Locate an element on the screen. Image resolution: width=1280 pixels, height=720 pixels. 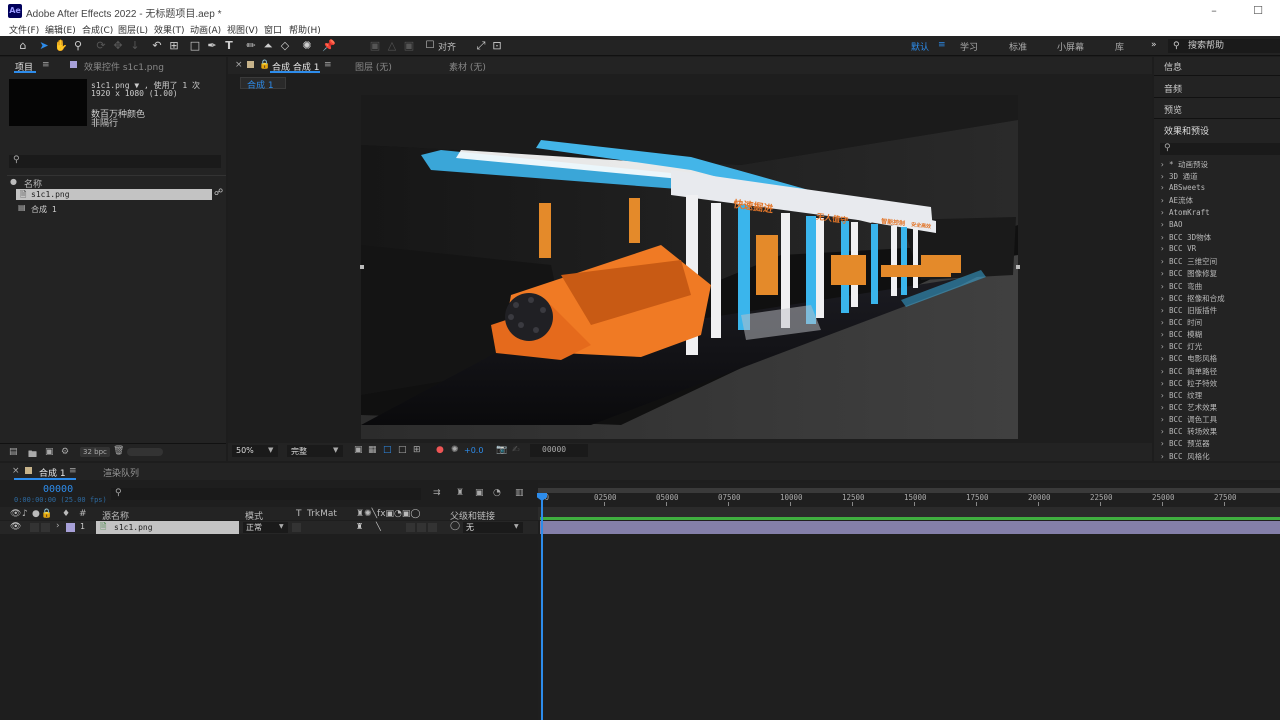
rotate-tool-icon: ↶ is located at coordinates (157, 46).